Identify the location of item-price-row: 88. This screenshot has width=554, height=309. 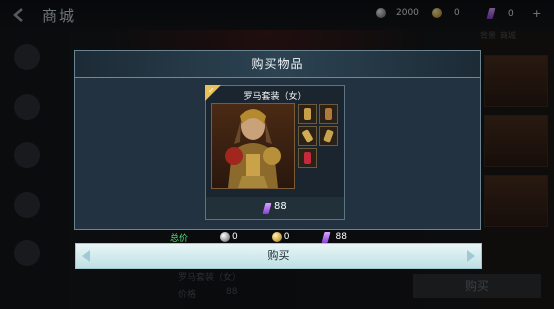
(275, 208).